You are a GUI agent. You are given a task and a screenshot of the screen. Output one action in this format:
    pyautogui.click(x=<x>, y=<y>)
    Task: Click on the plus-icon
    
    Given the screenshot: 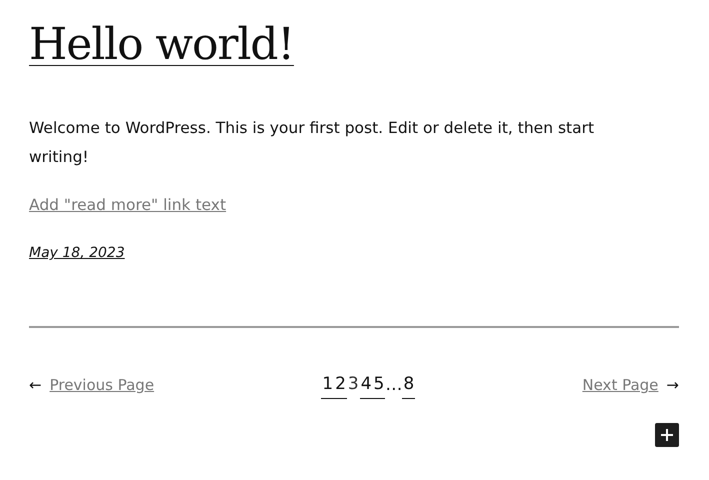 What is the action you would take?
    pyautogui.click(x=667, y=434)
    